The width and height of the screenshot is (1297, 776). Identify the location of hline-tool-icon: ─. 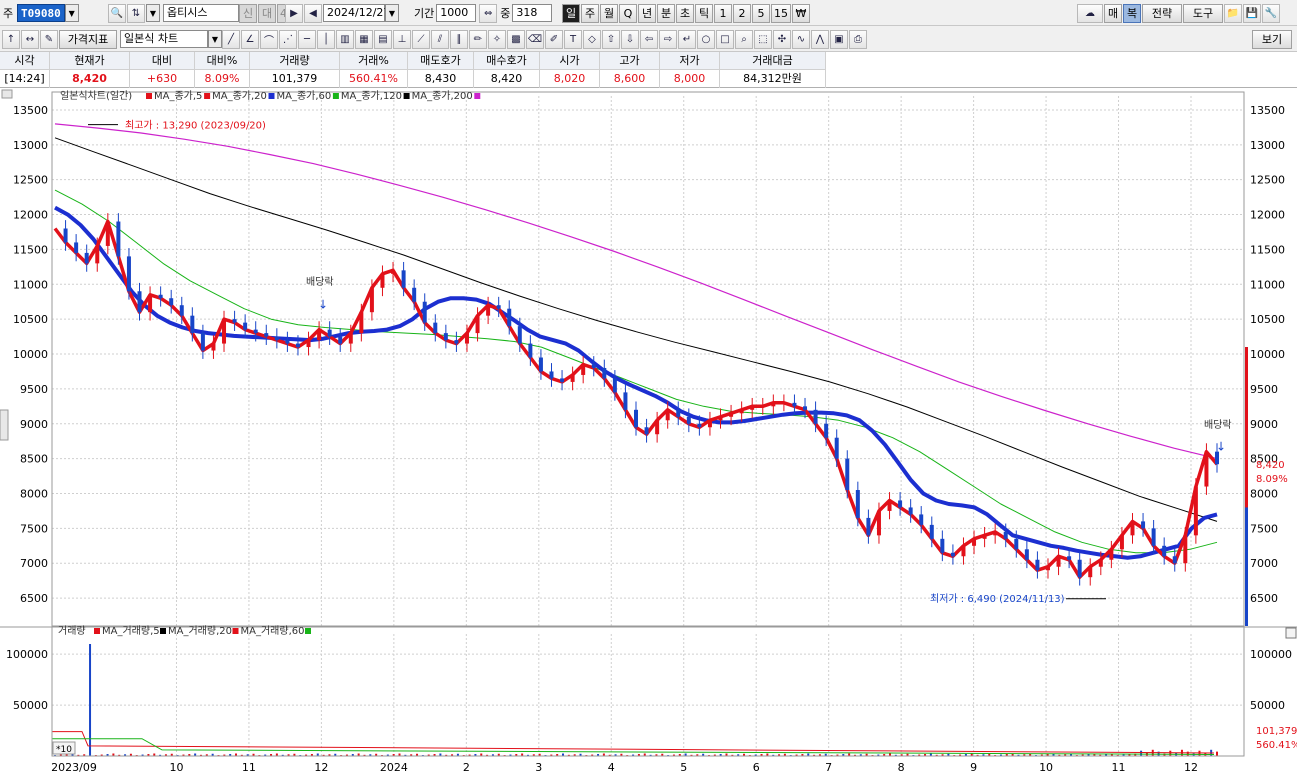
(307, 39).